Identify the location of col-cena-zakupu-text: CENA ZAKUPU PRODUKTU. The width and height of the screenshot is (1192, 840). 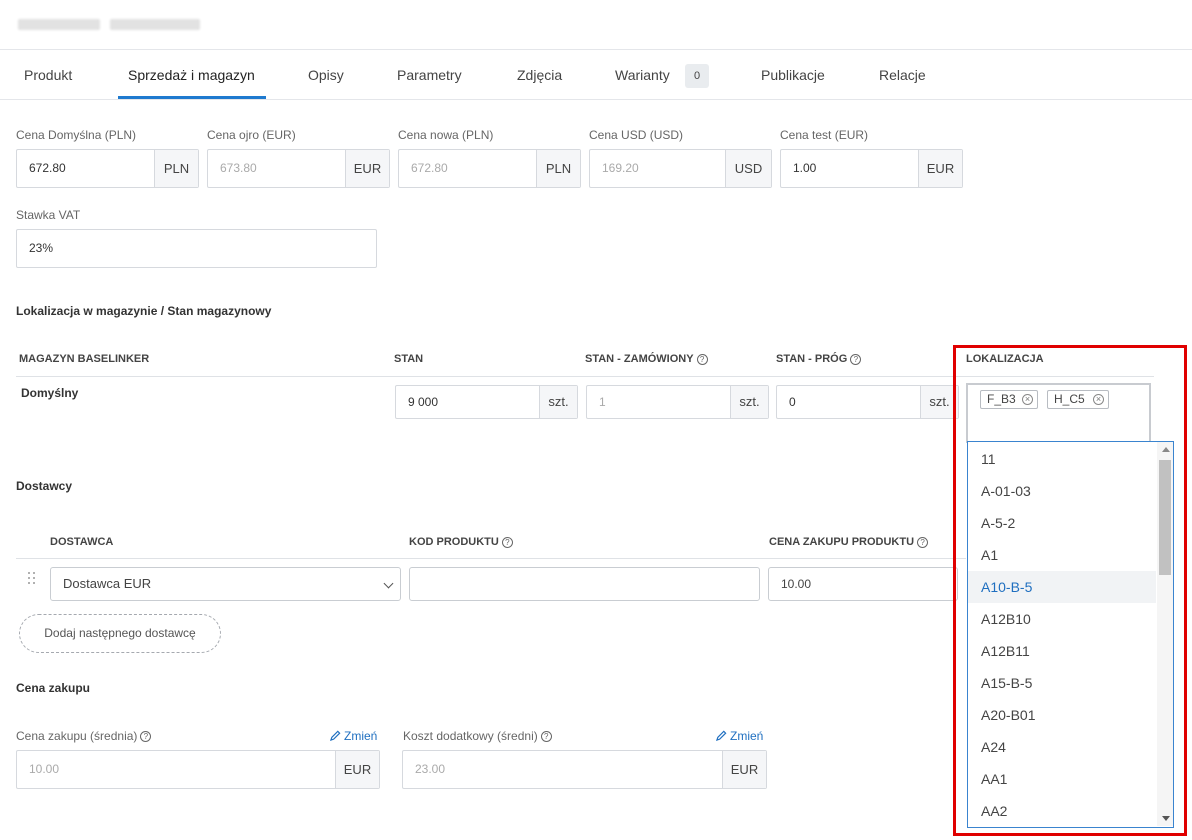
(842, 542).